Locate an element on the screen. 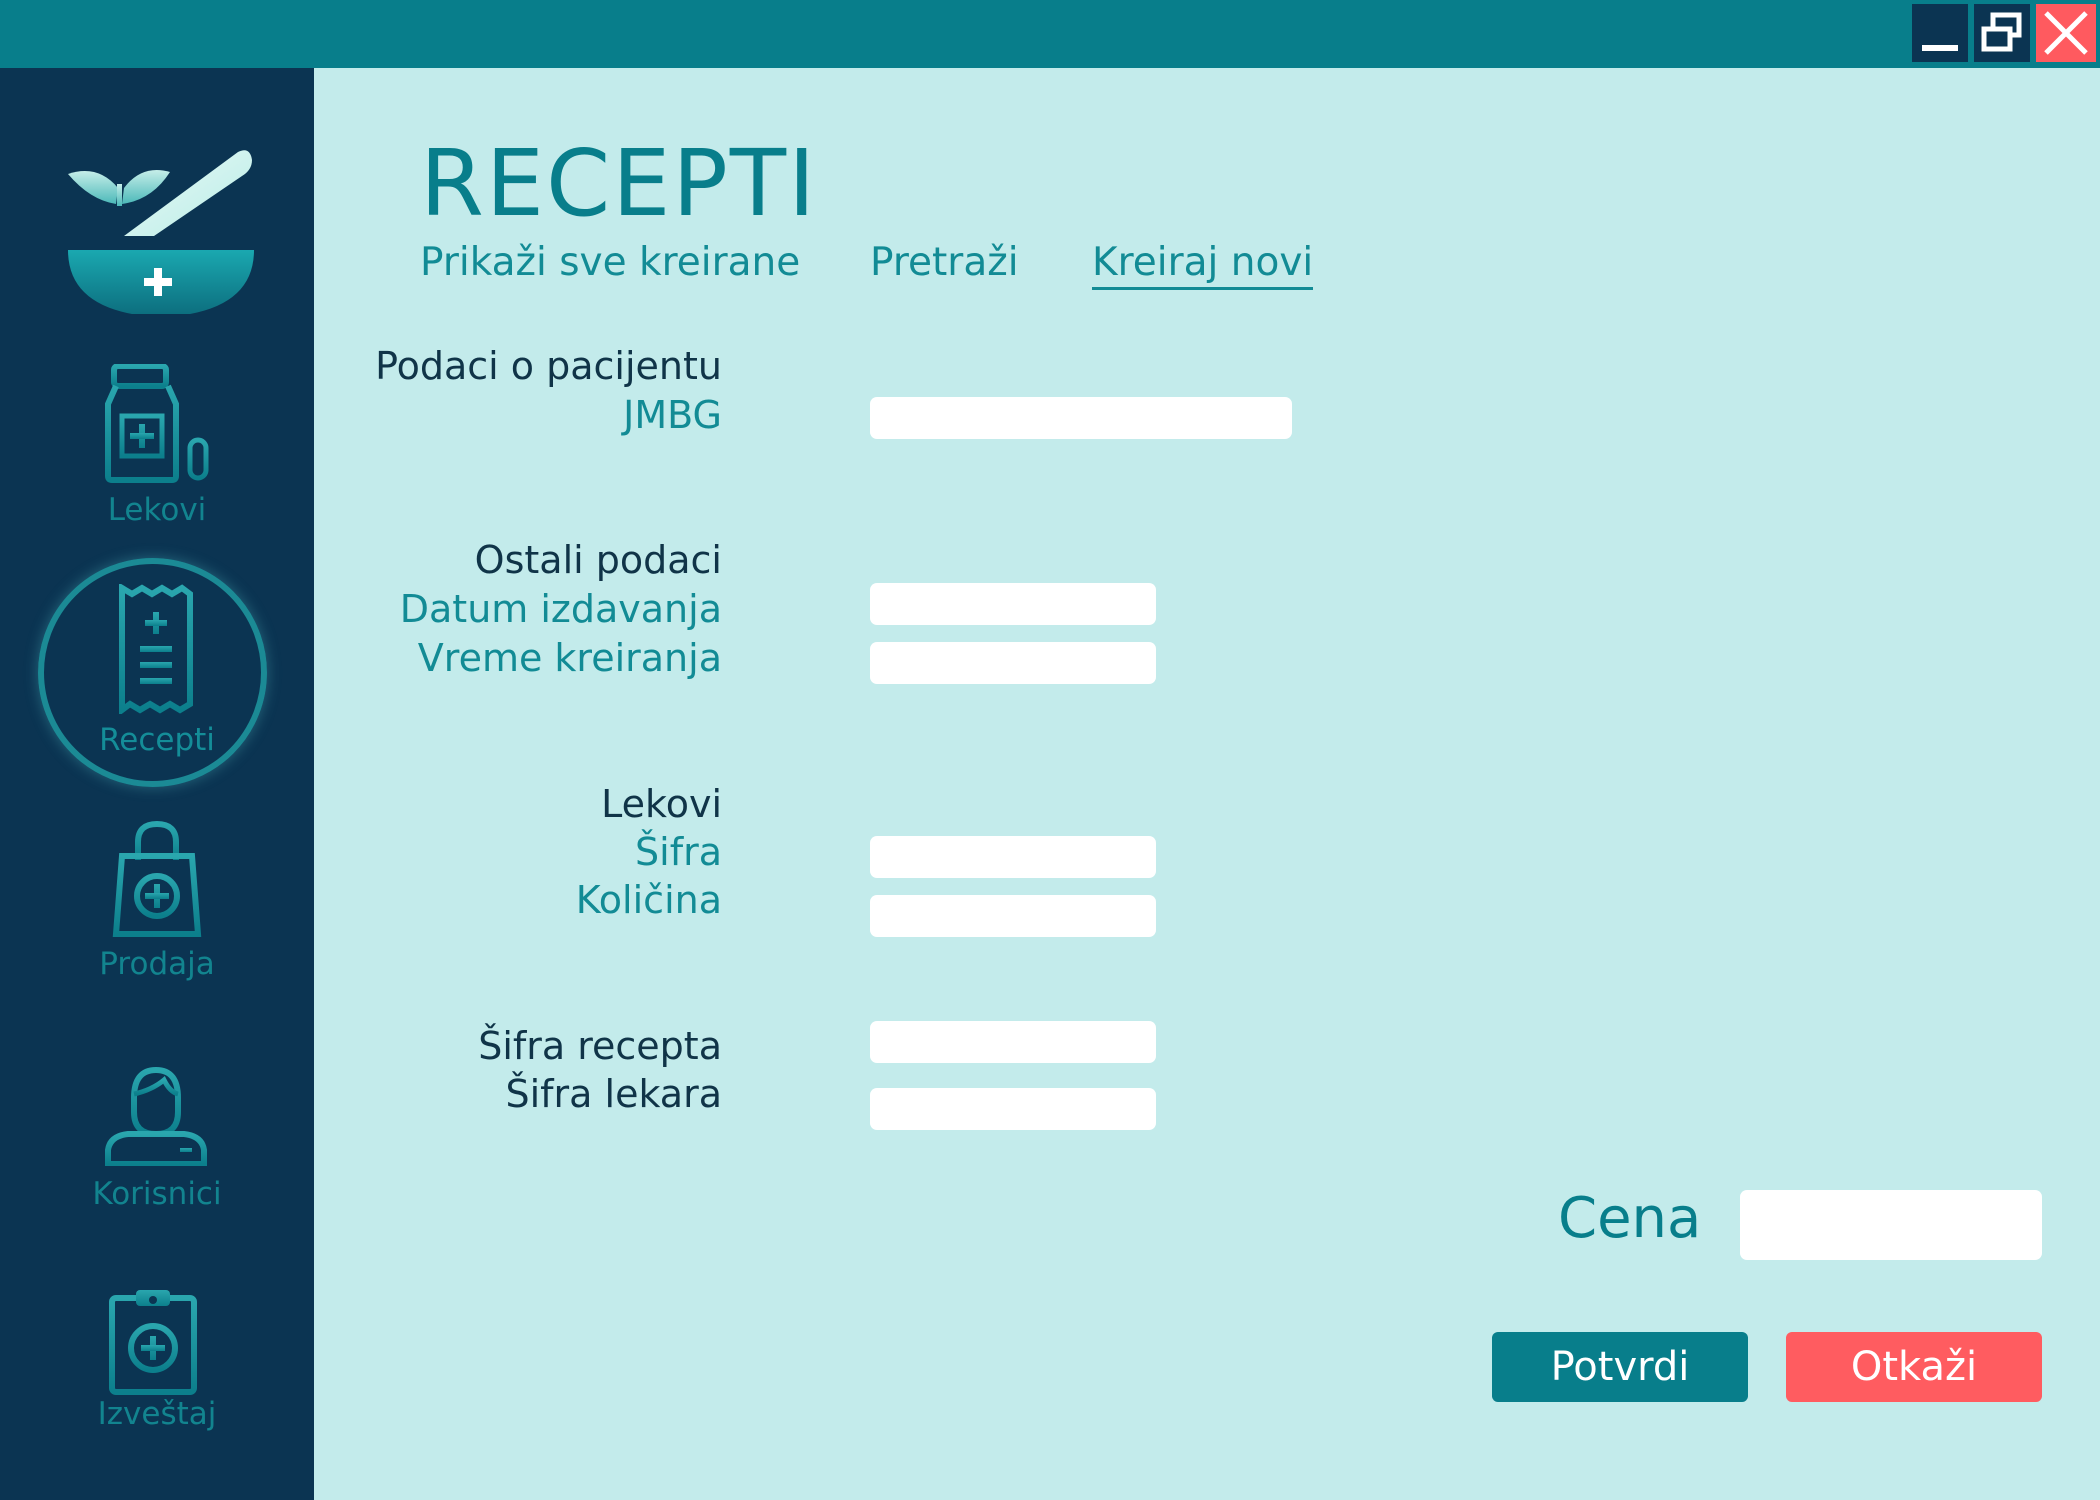 Image resolution: width=2100 pixels, height=1500 pixels. tab-show-all: Prikaži sve kreirane is located at coordinates (610, 262).